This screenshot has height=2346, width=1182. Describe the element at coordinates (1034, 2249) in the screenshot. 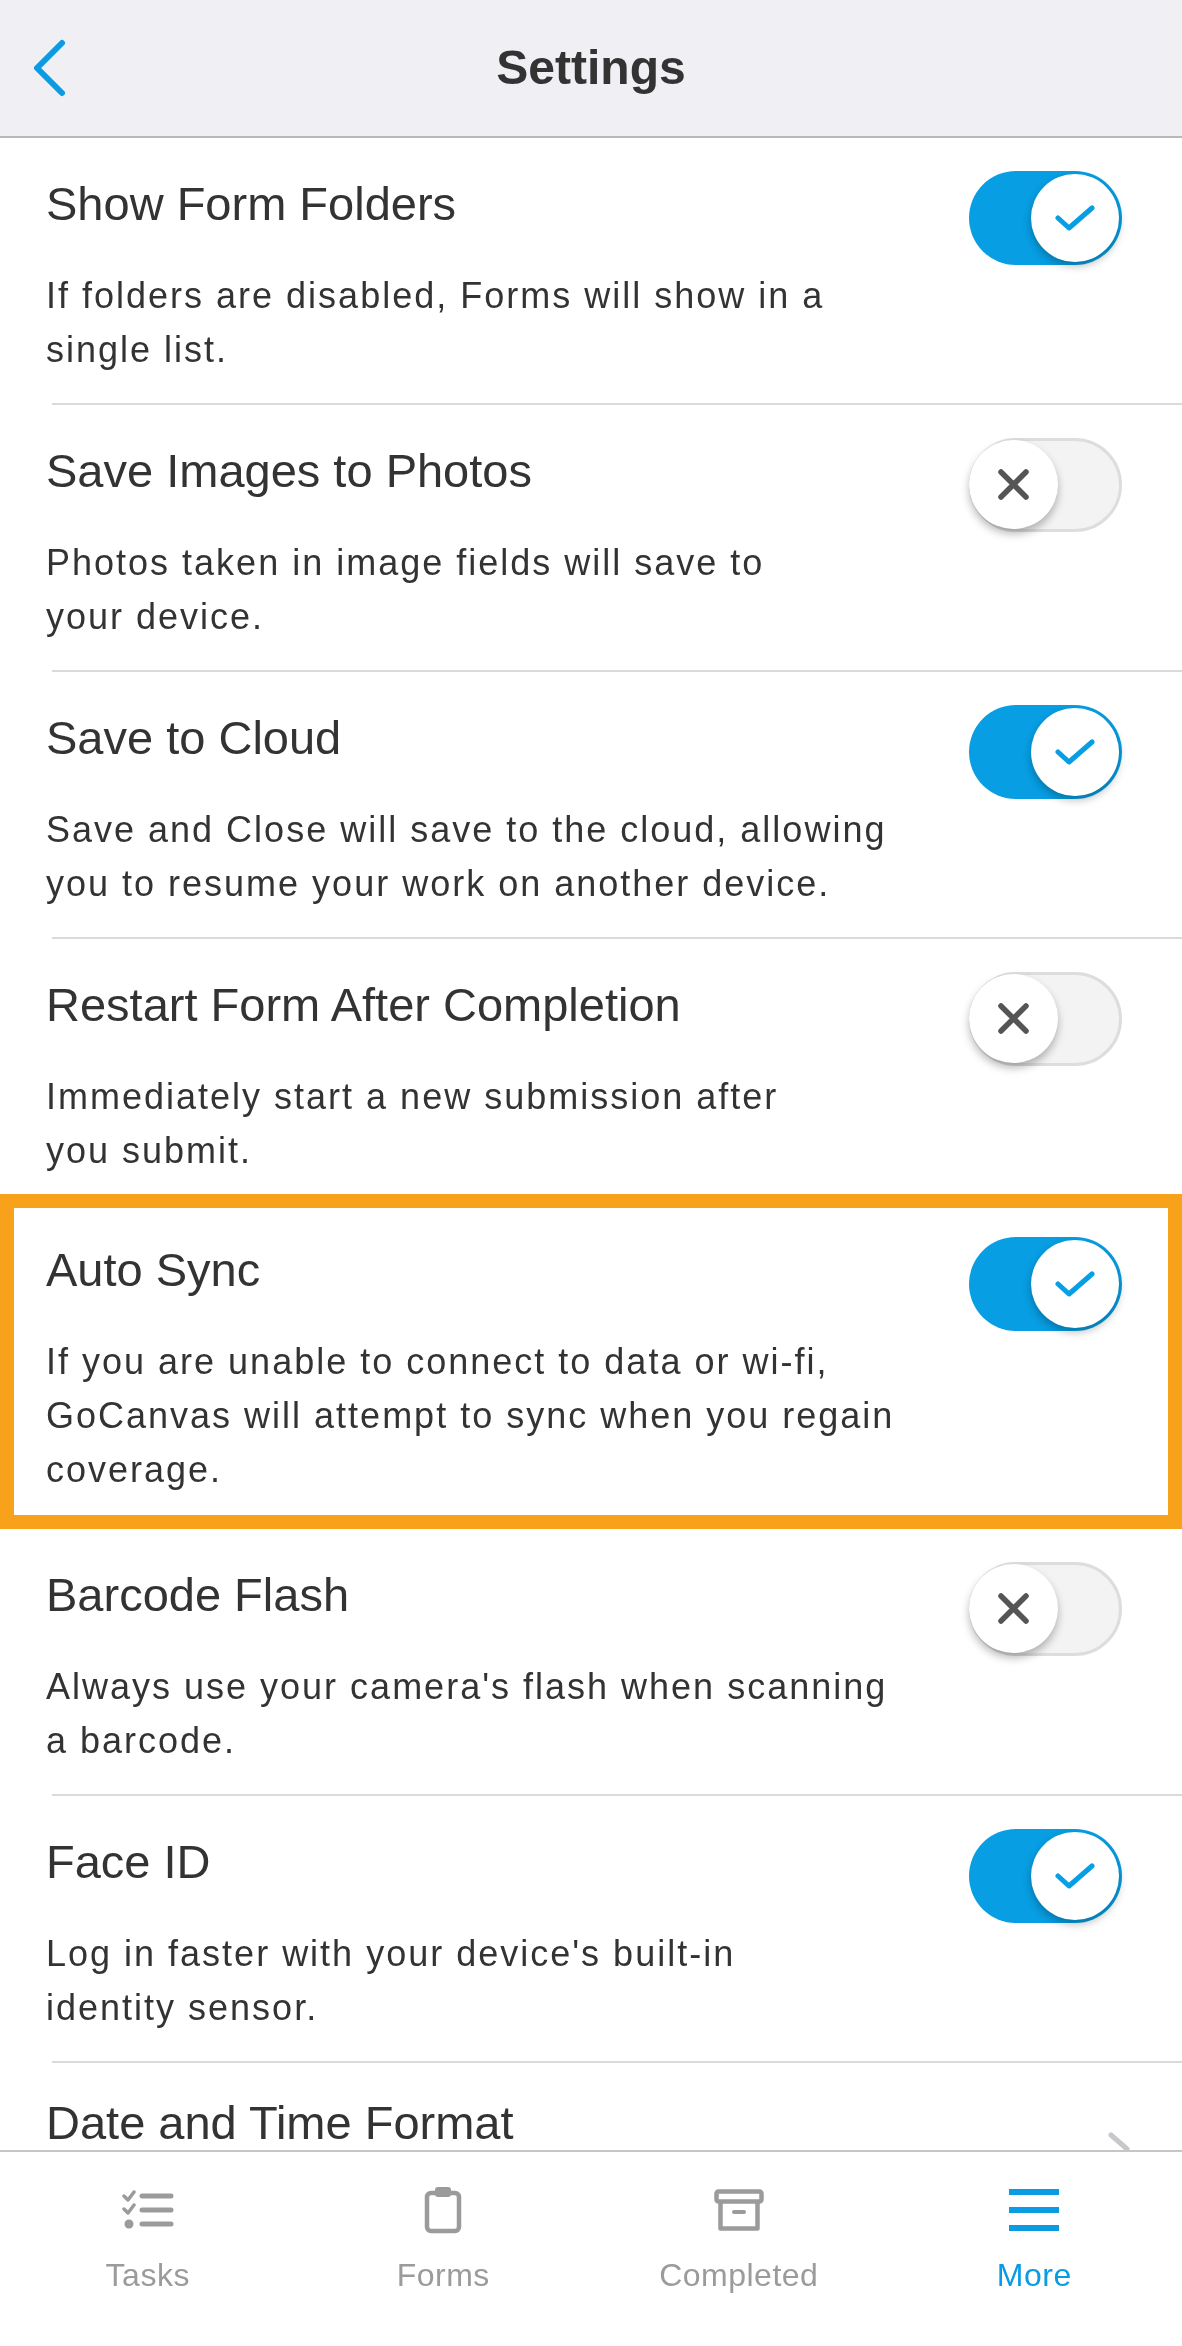

I see `tab-bar-item: More` at that location.